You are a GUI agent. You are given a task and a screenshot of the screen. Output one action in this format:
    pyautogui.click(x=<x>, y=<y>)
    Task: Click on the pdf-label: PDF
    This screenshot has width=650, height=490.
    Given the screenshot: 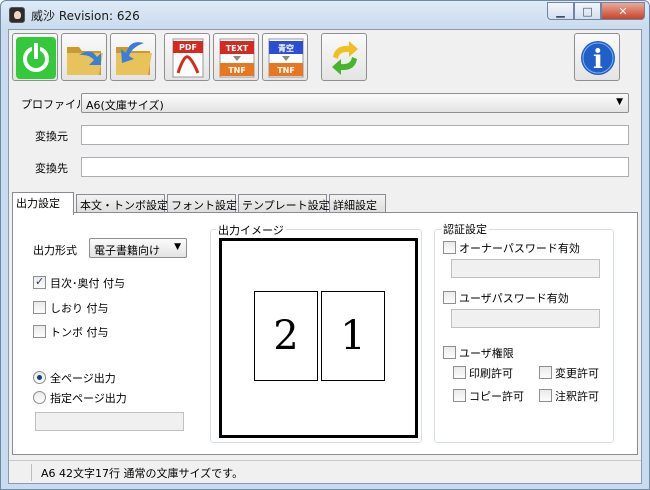 What is the action you would take?
    pyautogui.click(x=188, y=47)
    